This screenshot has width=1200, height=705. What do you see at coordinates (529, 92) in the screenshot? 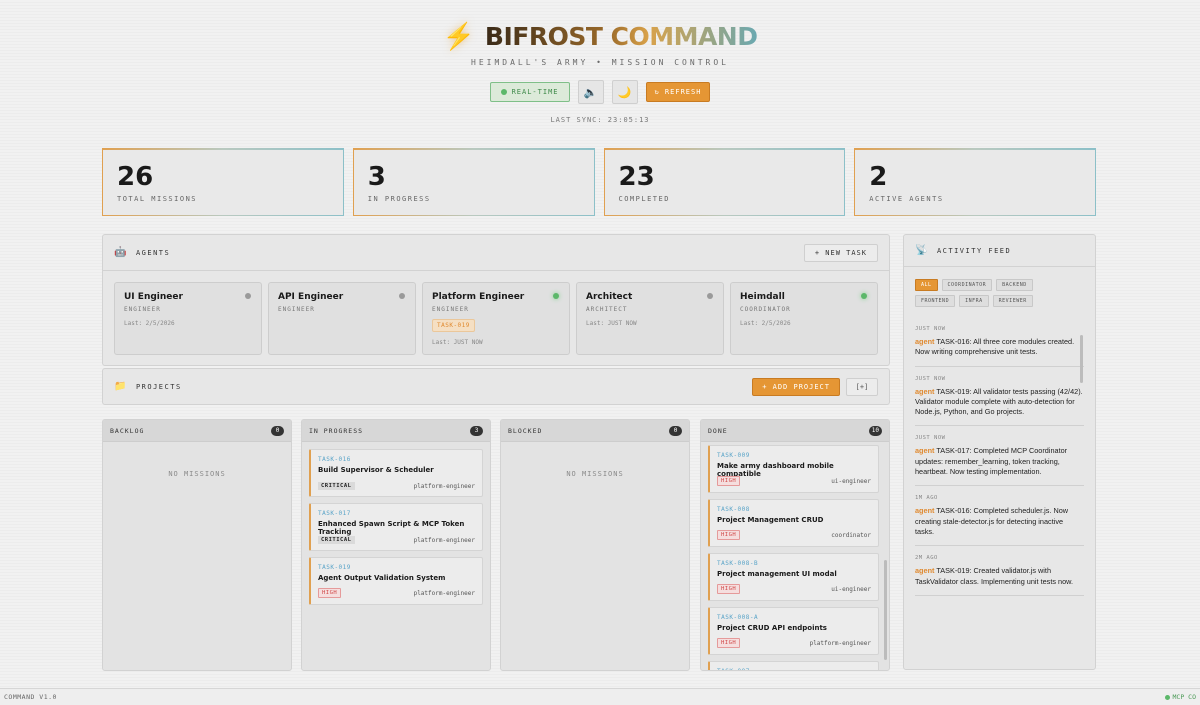
I see `realtime-toggle: REAL-TIME` at bounding box center [529, 92].